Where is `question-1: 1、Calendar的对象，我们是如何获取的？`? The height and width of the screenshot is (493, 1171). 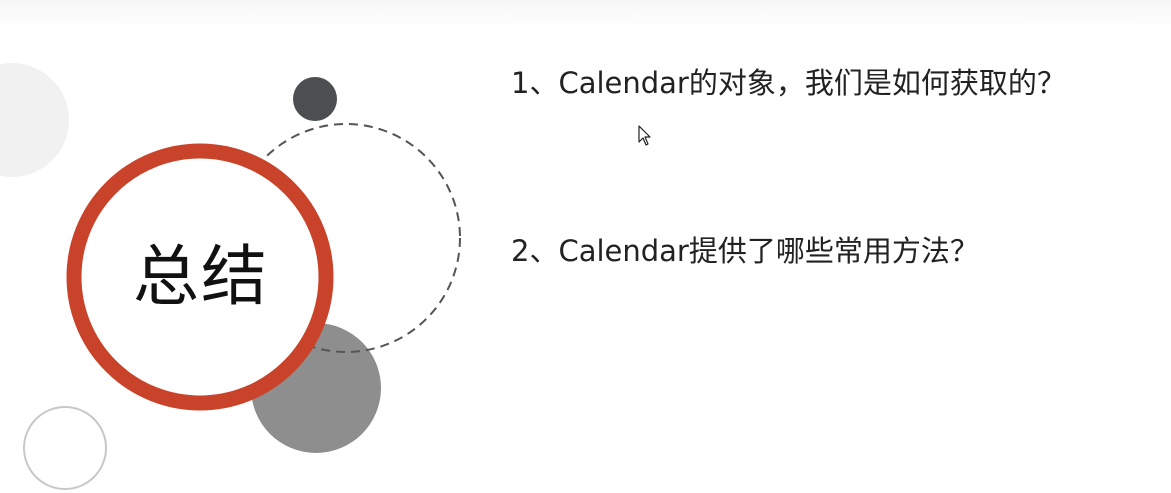
question-1: 1、Calendar的对象，我们是如何获取的？ is located at coordinates (788, 83).